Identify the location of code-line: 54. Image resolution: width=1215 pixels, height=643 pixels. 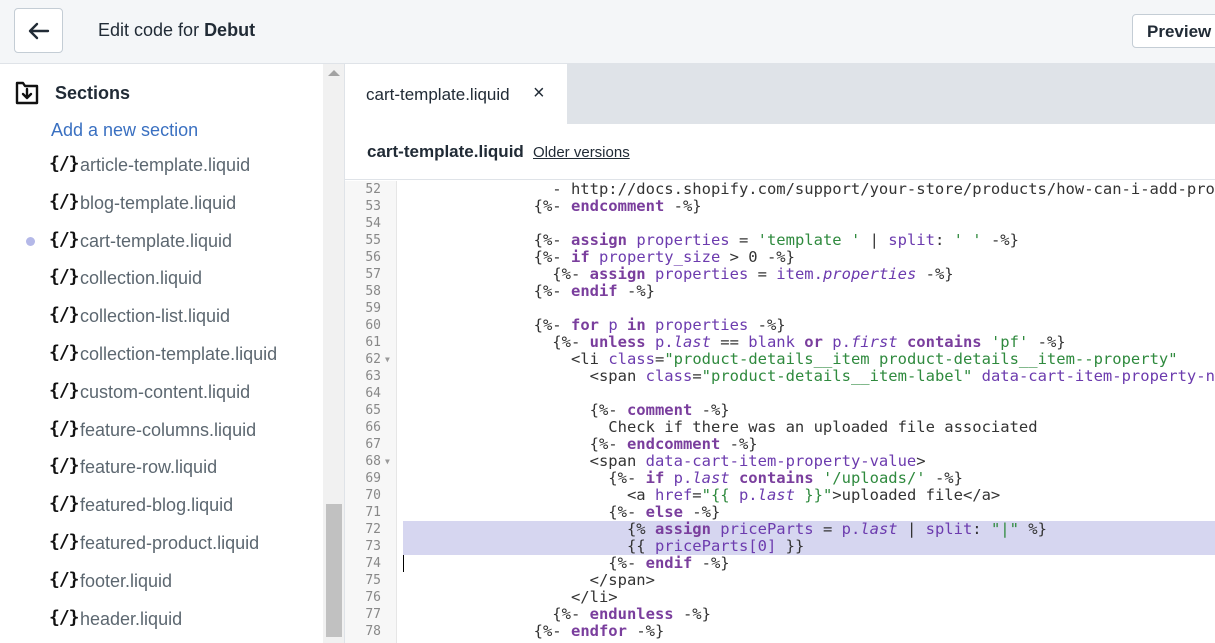
(780, 223).